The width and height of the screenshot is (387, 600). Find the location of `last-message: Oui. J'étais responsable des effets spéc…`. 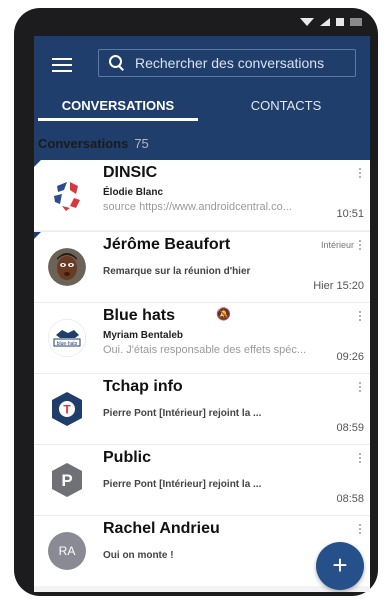

last-message: Oui. J'étais responsable des effets spéc… is located at coordinates (205, 350).